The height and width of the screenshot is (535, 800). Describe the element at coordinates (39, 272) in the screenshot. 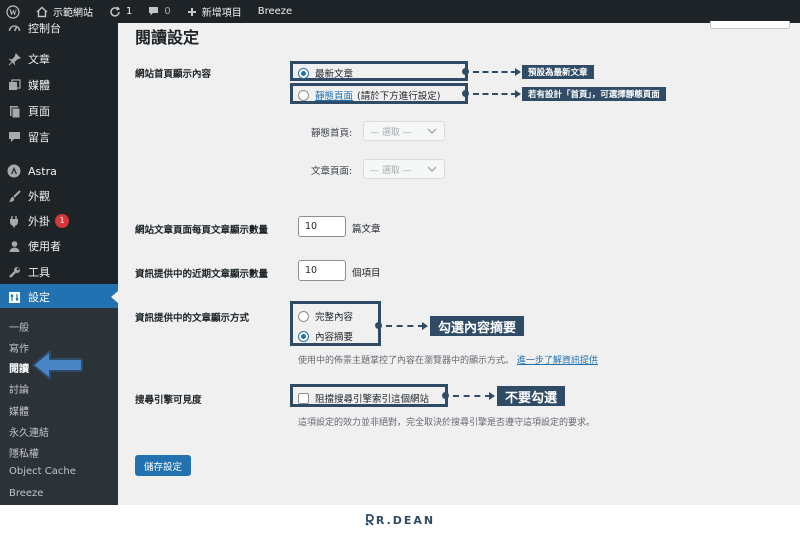

I see `sidebar-item-label: 工具` at that location.